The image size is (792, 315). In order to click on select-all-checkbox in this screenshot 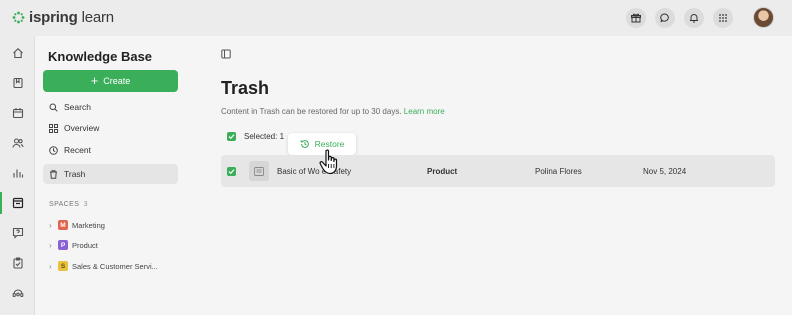, I will do `click(231, 136)`.